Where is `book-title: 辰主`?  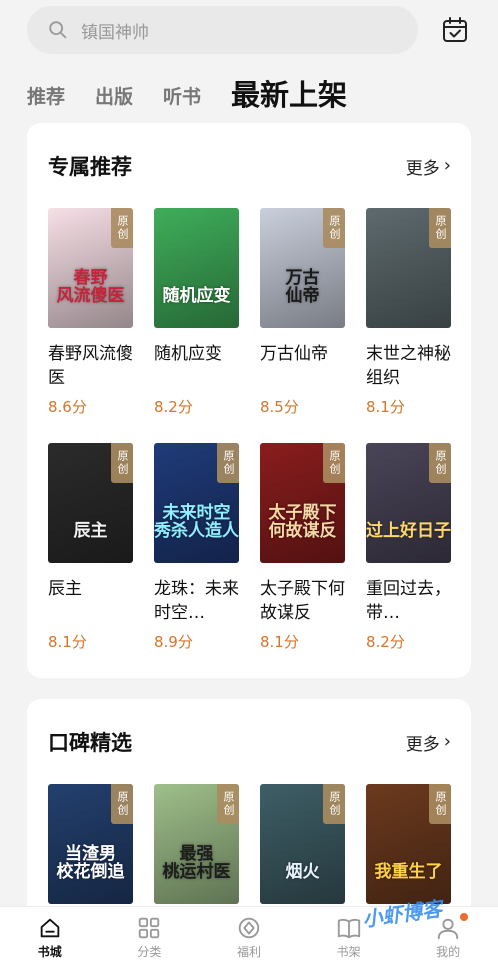
book-title: 辰主 is located at coordinates (65, 589).